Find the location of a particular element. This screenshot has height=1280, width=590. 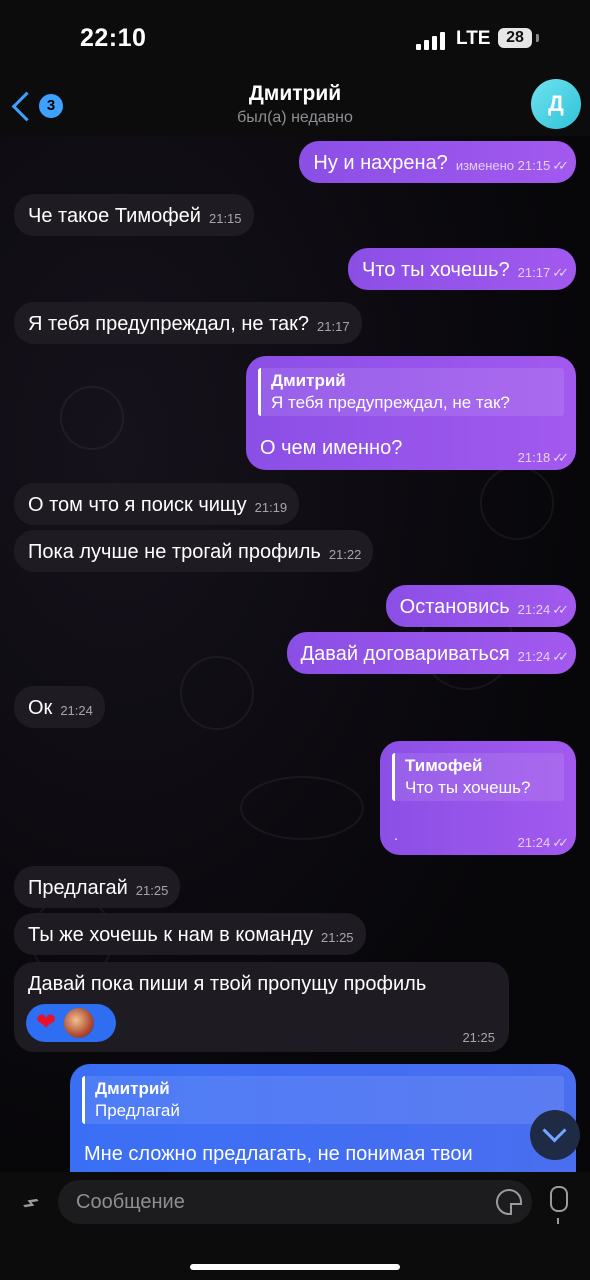

message-text: Остановись is located at coordinates (454, 607).